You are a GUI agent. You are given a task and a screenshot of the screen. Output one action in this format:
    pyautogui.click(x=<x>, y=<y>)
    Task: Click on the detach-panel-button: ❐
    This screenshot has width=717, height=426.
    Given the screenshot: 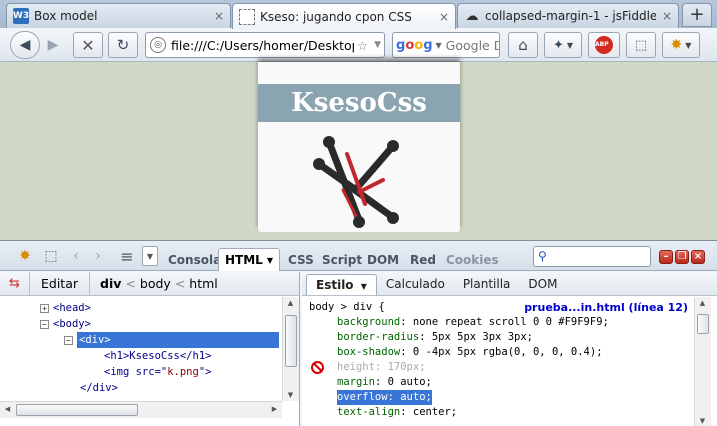 What is the action you would take?
    pyautogui.click(x=682, y=257)
    